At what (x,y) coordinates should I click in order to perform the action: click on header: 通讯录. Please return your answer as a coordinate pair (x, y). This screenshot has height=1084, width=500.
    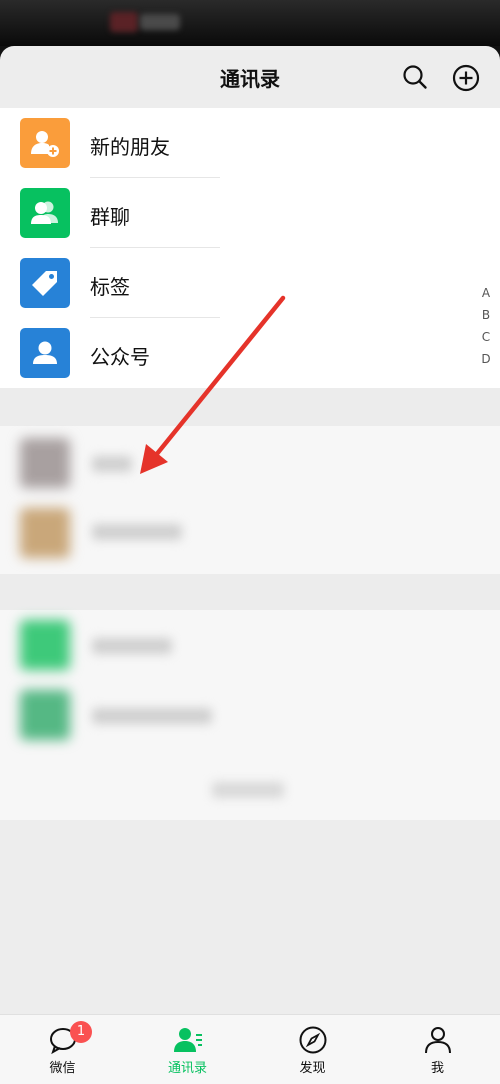
    Looking at the image, I should click on (250, 77).